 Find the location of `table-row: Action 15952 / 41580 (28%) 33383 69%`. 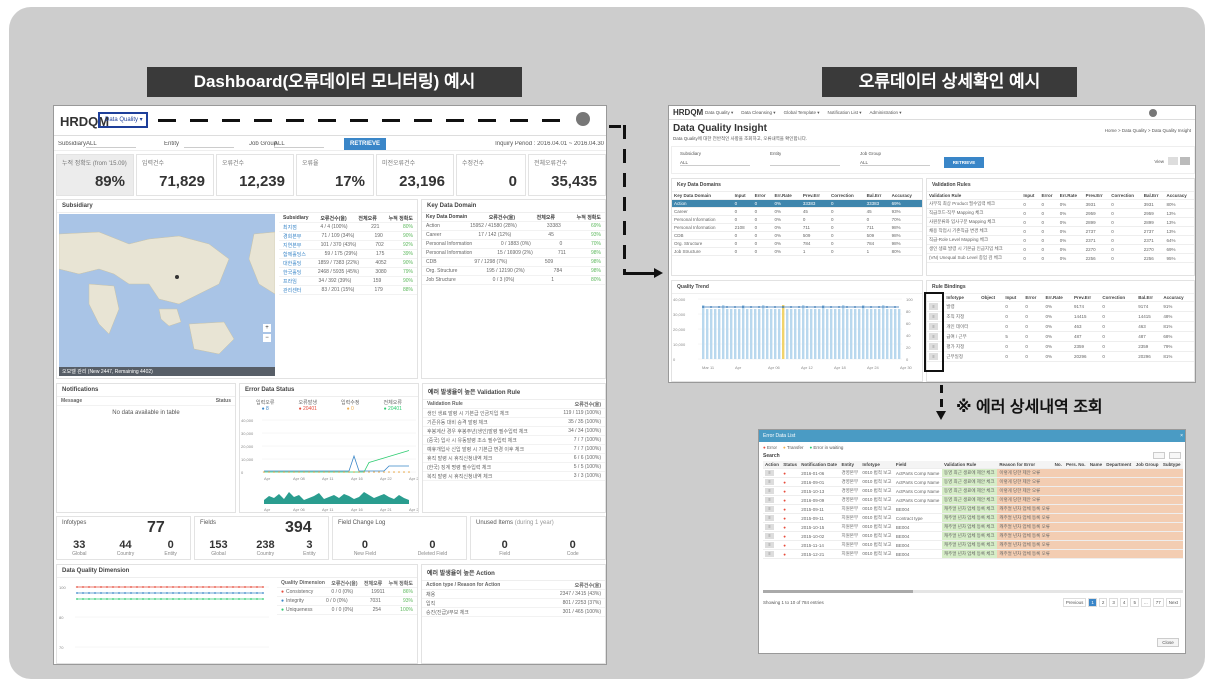

table-row: Action 15952 / 41580 (28%) 33383 69% is located at coordinates (513, 226).